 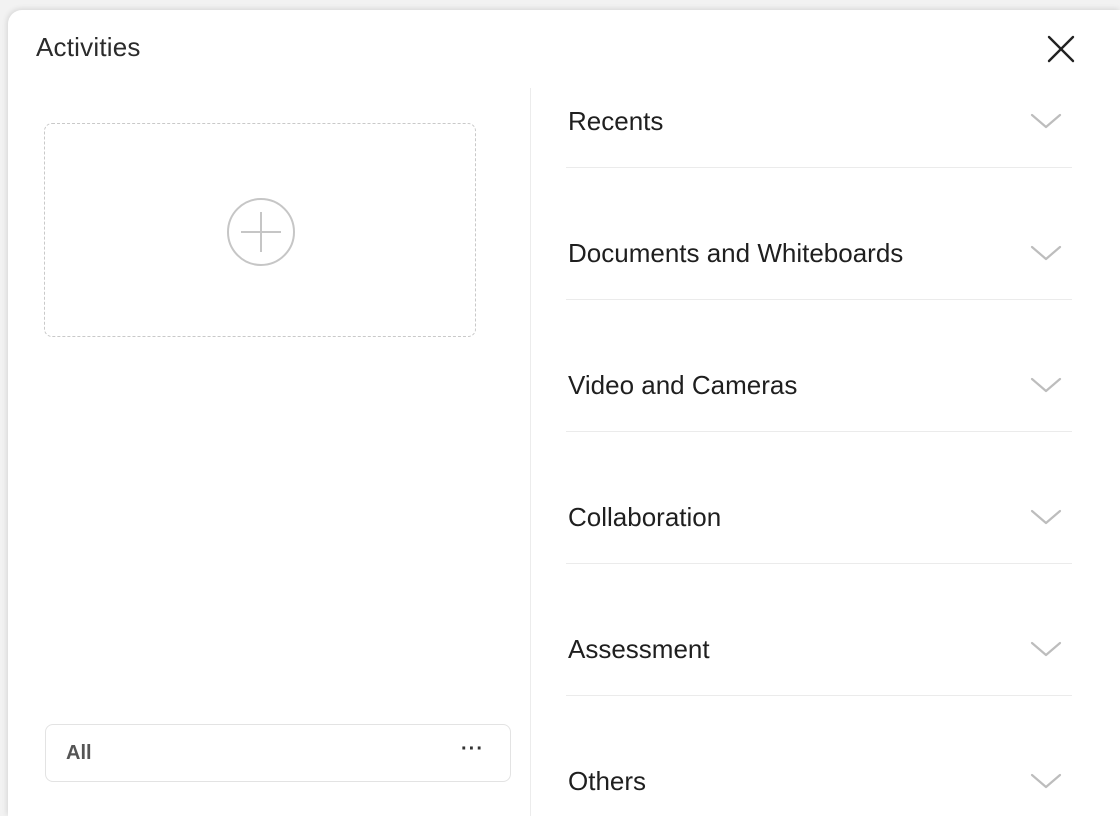 I want to click on category-video-and-cameras: Video and Cameras, so click(x=819, y=392).